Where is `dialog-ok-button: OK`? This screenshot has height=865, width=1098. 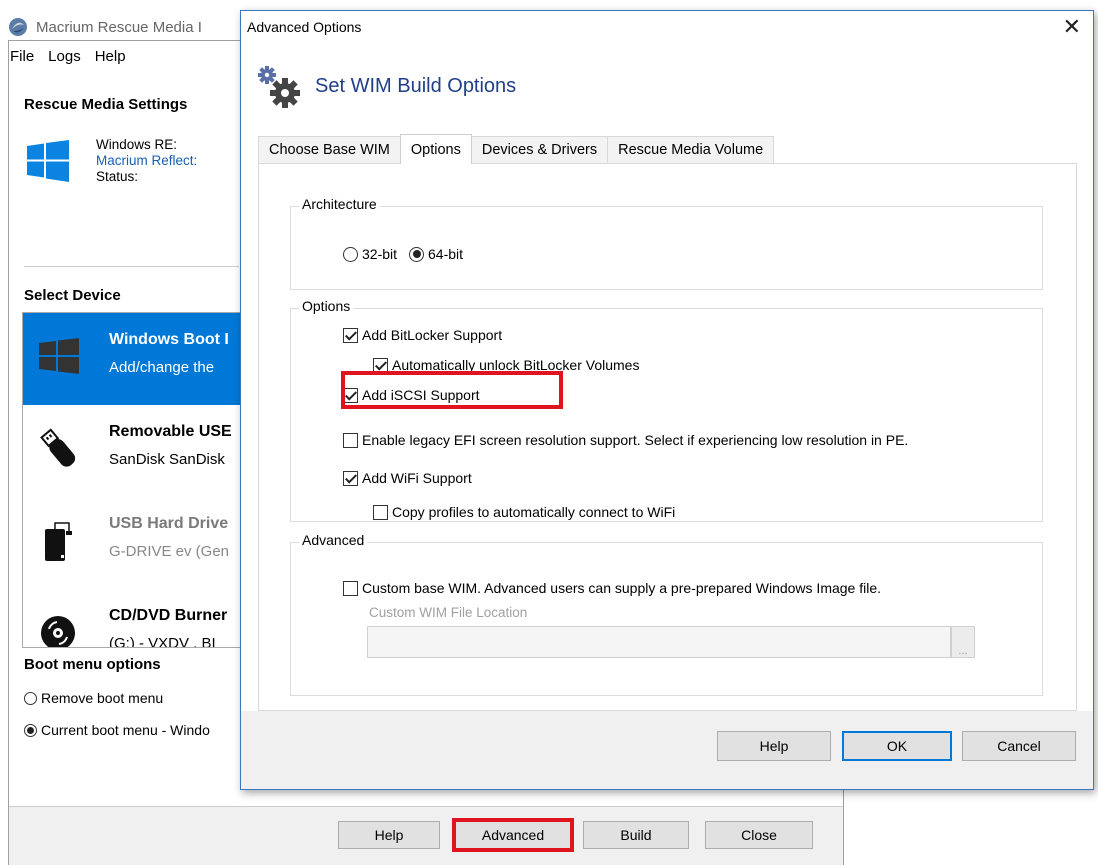
dialog-ok-button: OK is located at coordinates (897, 746).